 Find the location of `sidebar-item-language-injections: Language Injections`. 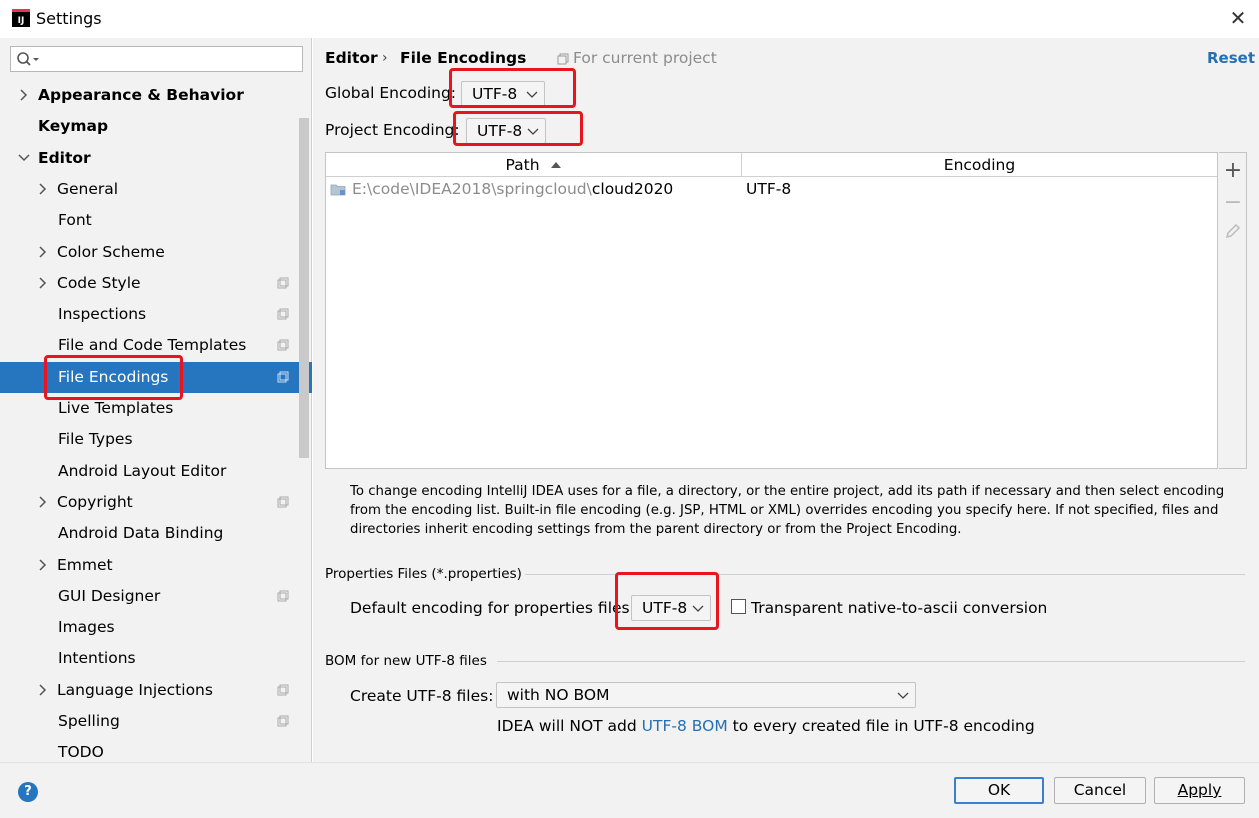

sidebar-item-language-injections: Language Injections is located at coordinates (156, 690).